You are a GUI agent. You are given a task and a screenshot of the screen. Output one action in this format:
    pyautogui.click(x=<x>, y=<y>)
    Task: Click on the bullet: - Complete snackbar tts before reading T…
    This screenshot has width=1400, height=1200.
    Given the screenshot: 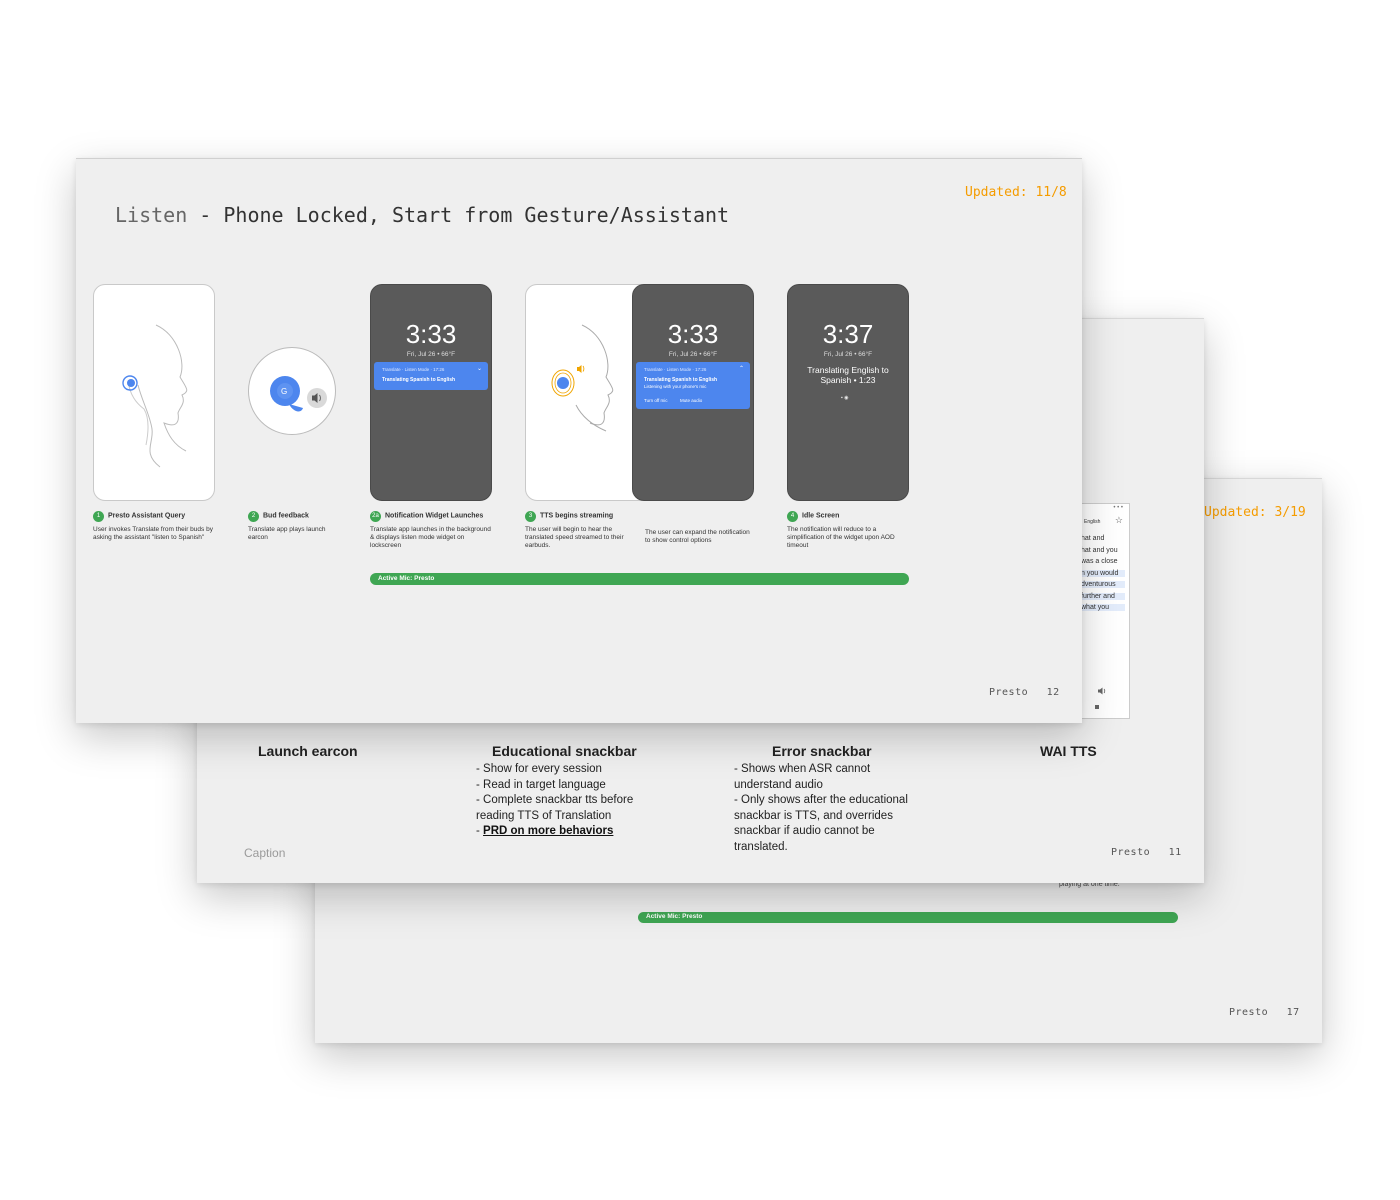 What is the action you would take?
    pyautogui.click(x=555, y=808)
    